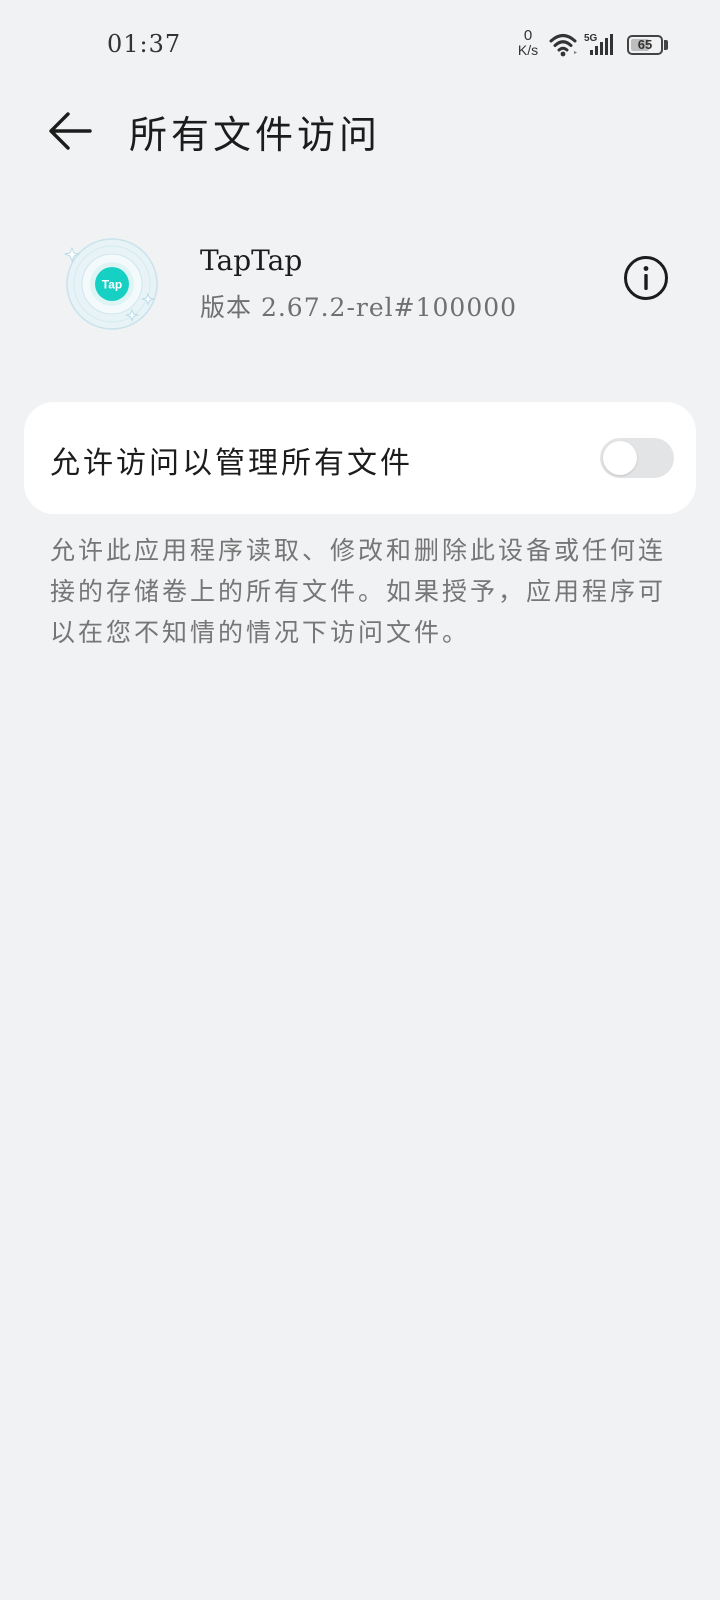 This screenshot has height=1600, width=720. Describe the element at coordinates (528, 50) in the screenshot. I see `network-speed-unit: K/s` at that location.